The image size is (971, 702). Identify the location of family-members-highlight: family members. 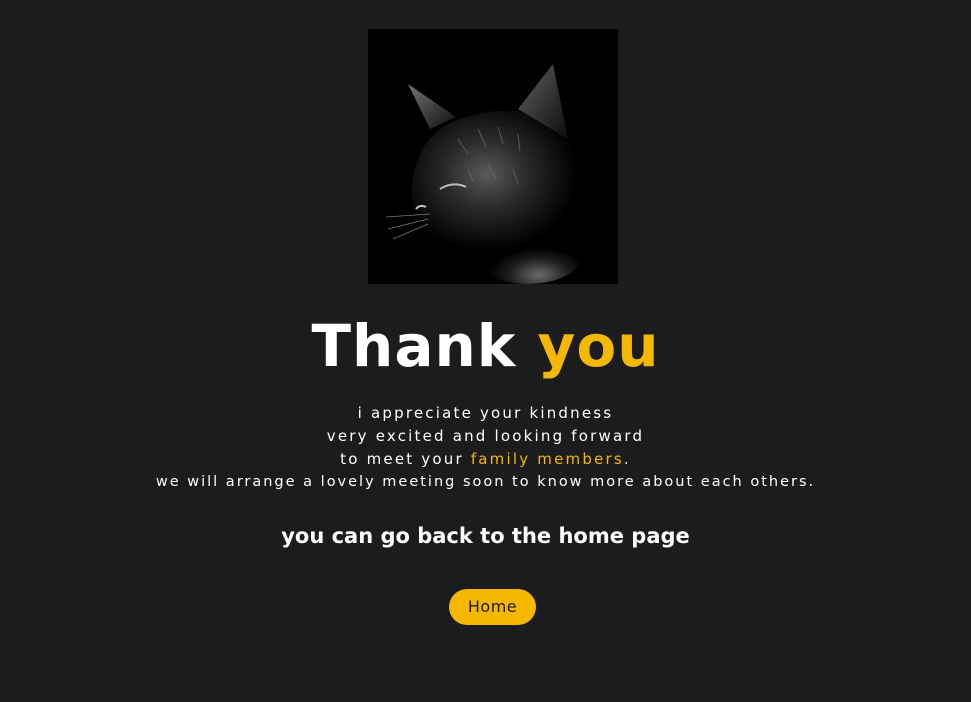
(547, 459).